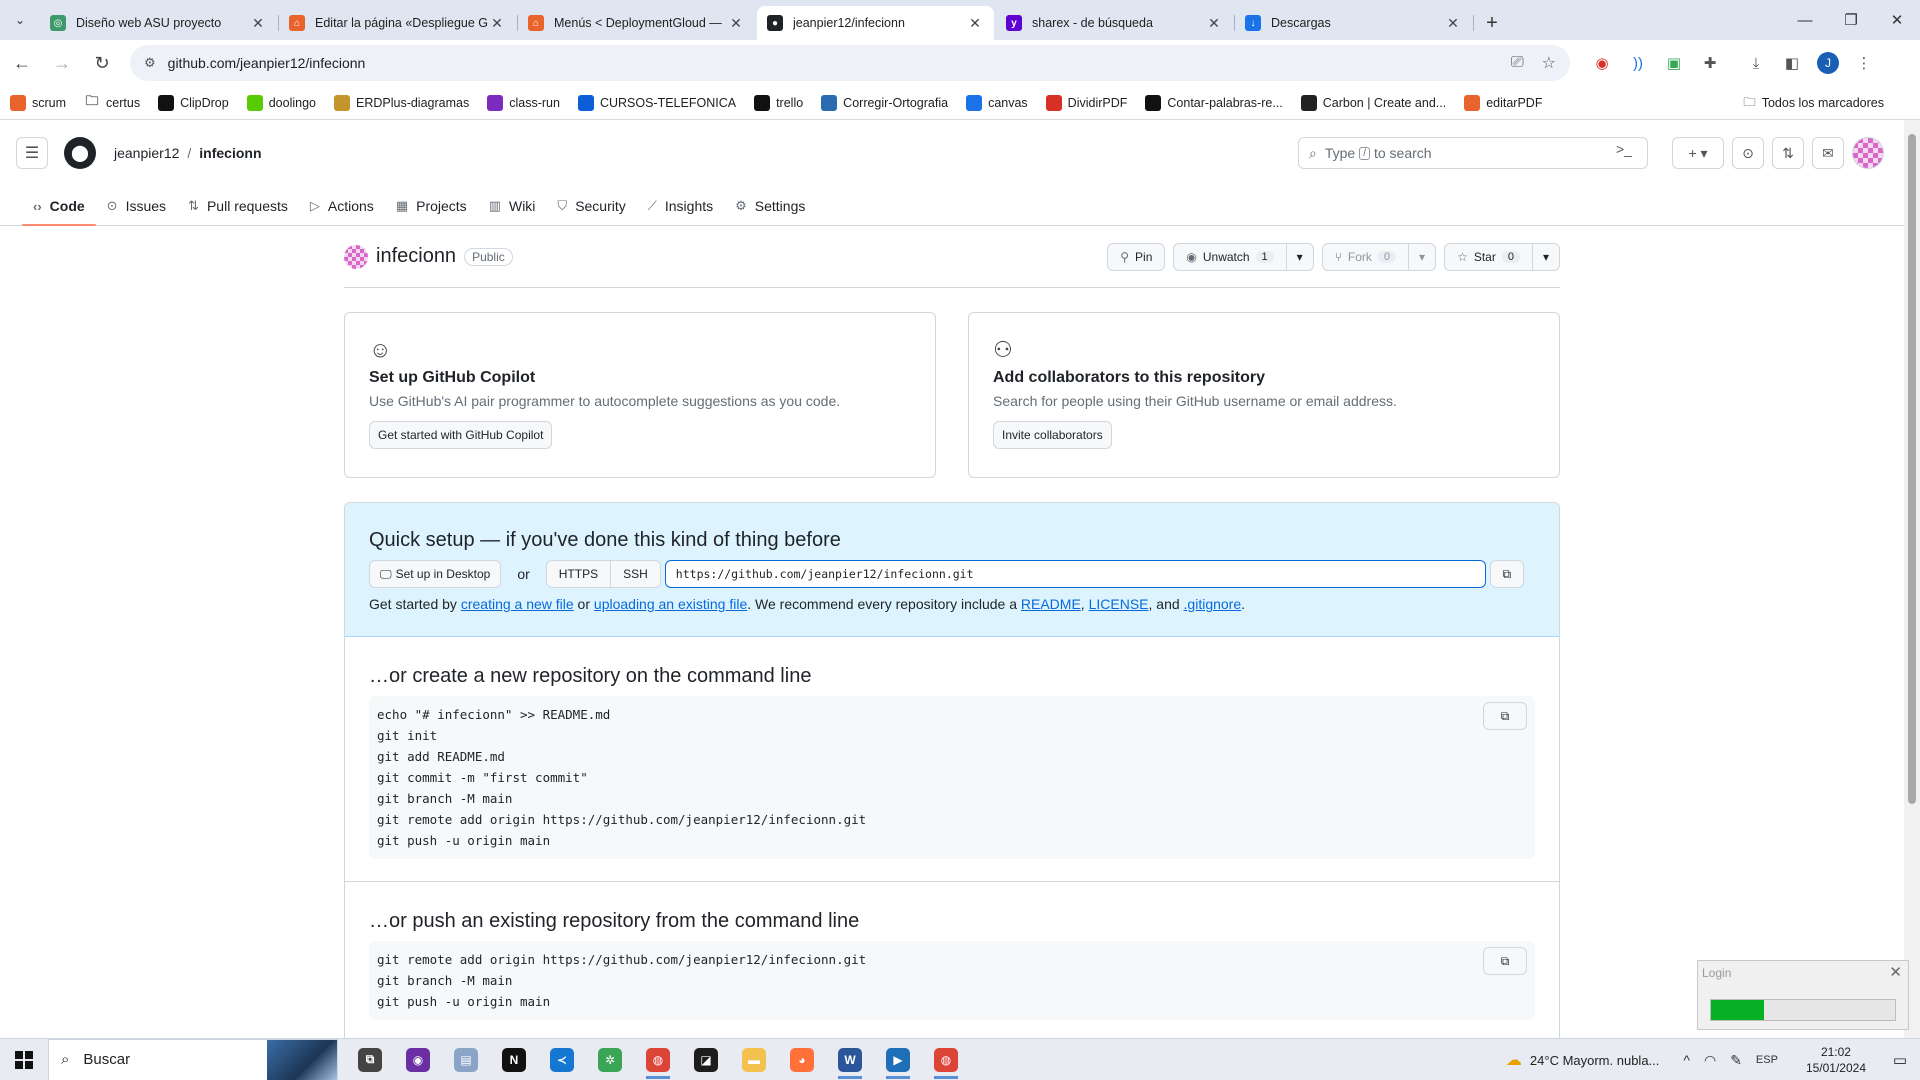  What do you see at coordinates (1710, 63) in the screenshot?
I see `extensions-puzzle-icon: ✚` at bounding box center [1710, 63].